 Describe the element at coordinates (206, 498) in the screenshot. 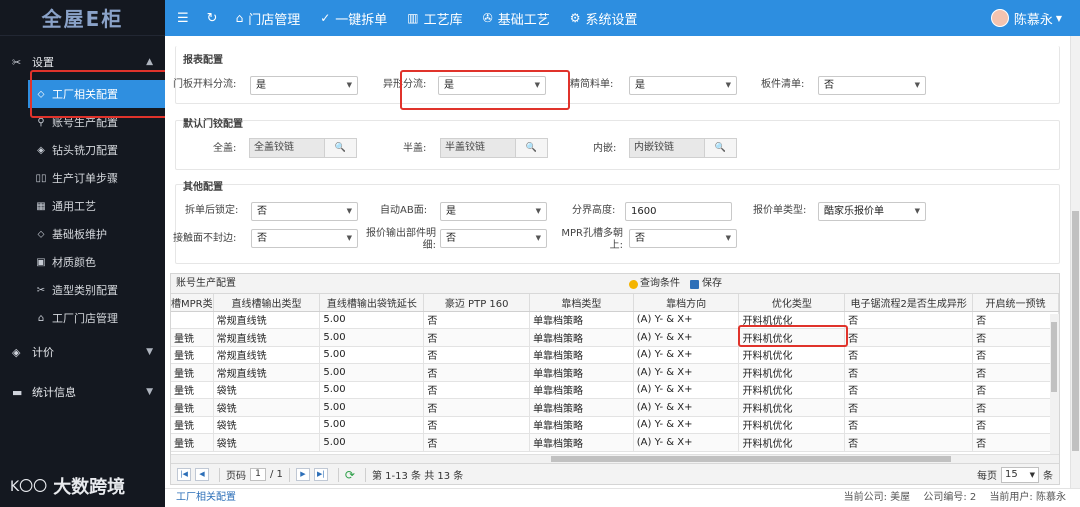

I see `breadcrumb: 工厂相关配置` at that location.